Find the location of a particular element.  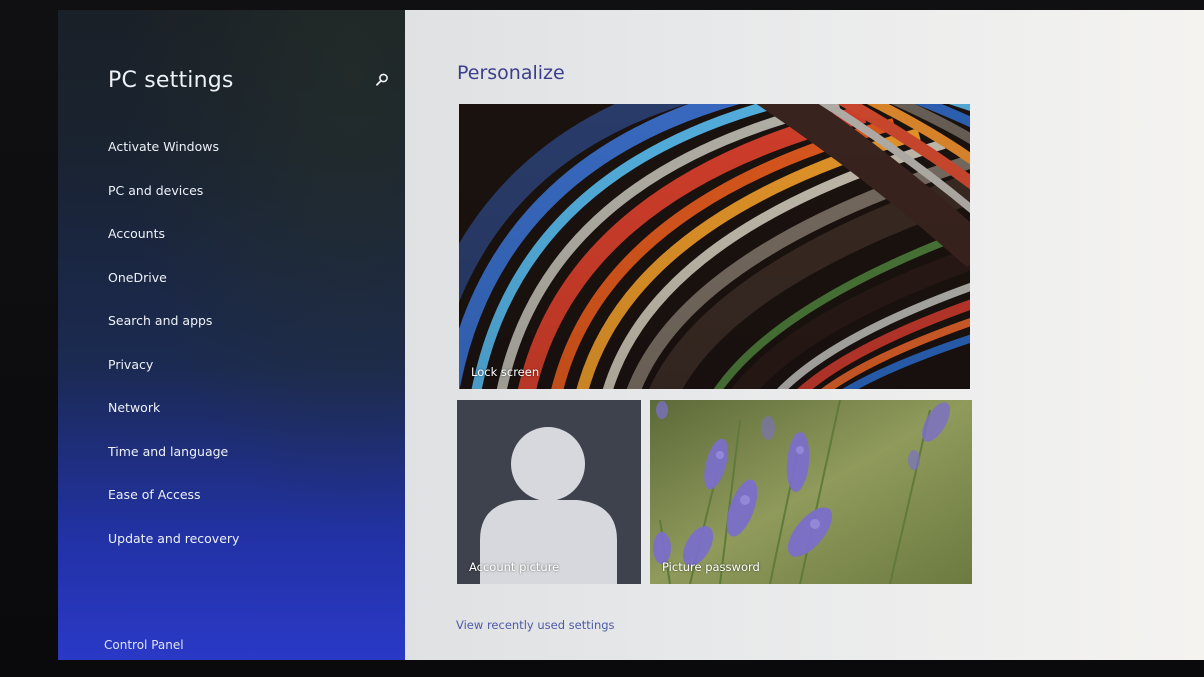

user-silhouette-icon is located at coordinates (549, 492).